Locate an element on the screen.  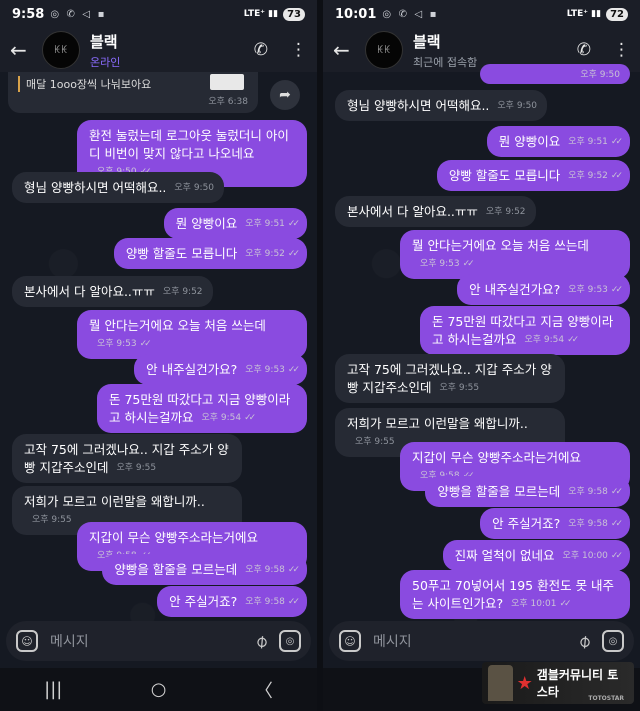
message-time: 오후 9:54 is located at coordinates (544, 340).